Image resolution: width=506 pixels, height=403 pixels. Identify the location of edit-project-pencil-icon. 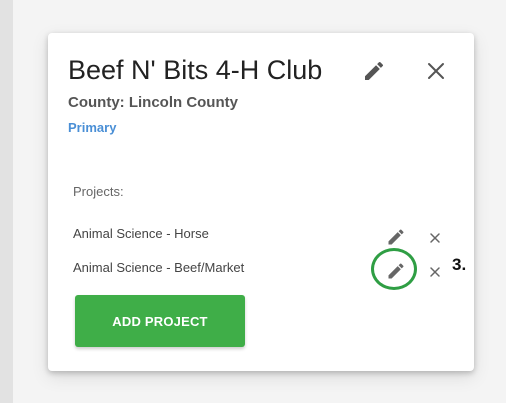
(396, 237).